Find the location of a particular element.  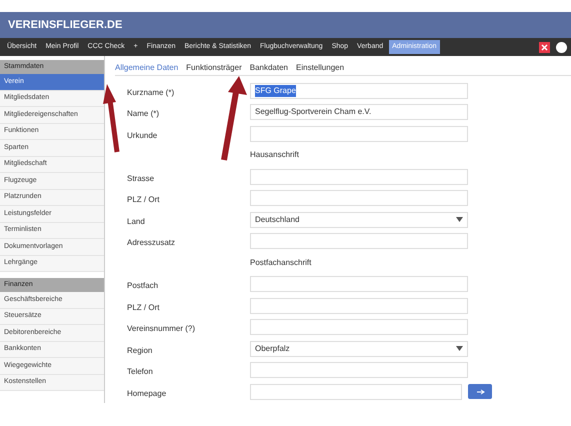

dropdown: Deutschland is located at coordinates (359, 220).